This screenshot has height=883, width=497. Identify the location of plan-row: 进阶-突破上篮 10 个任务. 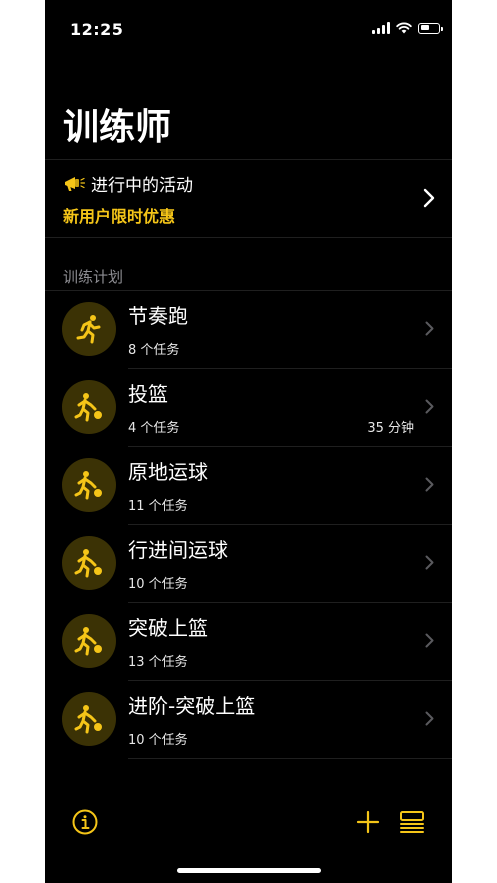
(248, 719).